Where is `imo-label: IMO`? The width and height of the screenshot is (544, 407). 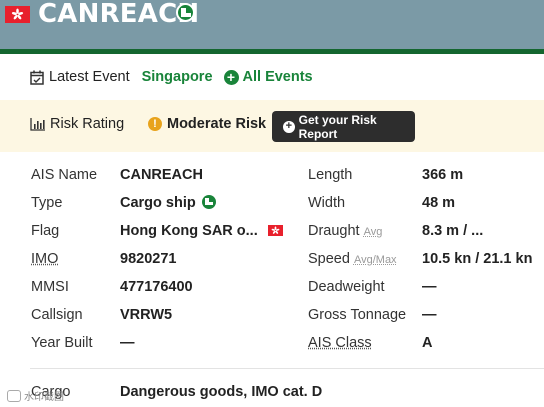 imo-label: IMO is located at coordinates (44, 259).